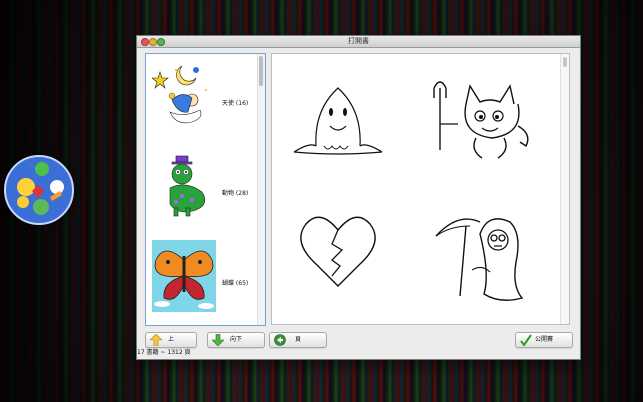 This screenshot has height=402, width=643. I want to click on down-label: 向下, so click(235, 339).